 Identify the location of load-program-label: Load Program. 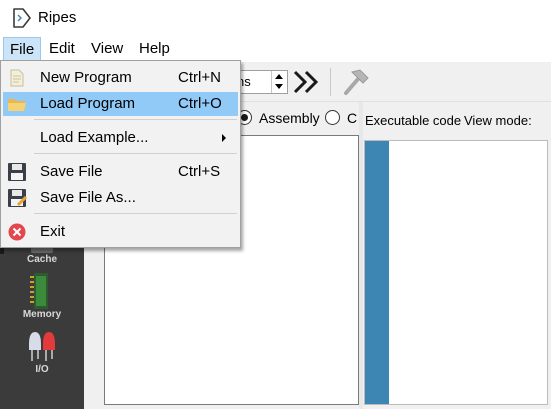
(88, 103).